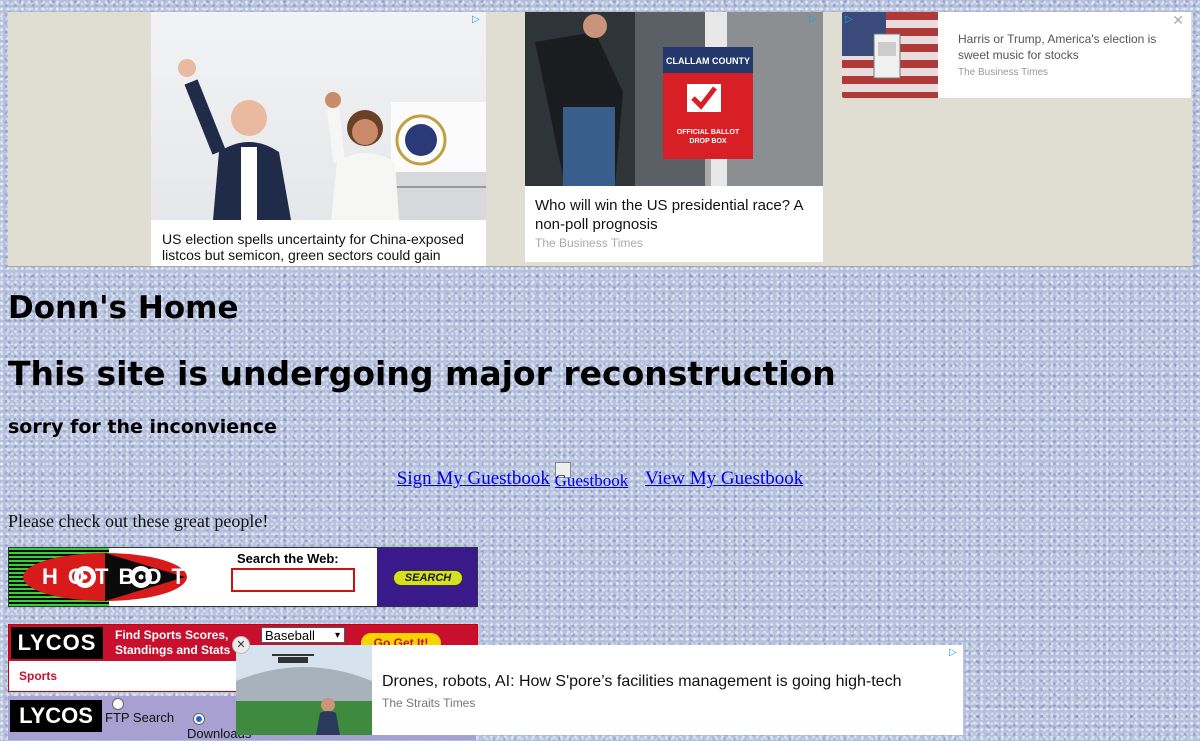 The width and height of the screenshot is (1200, 741). I want to click on hotbot-search-button: SEARCH, so click(428, 578).